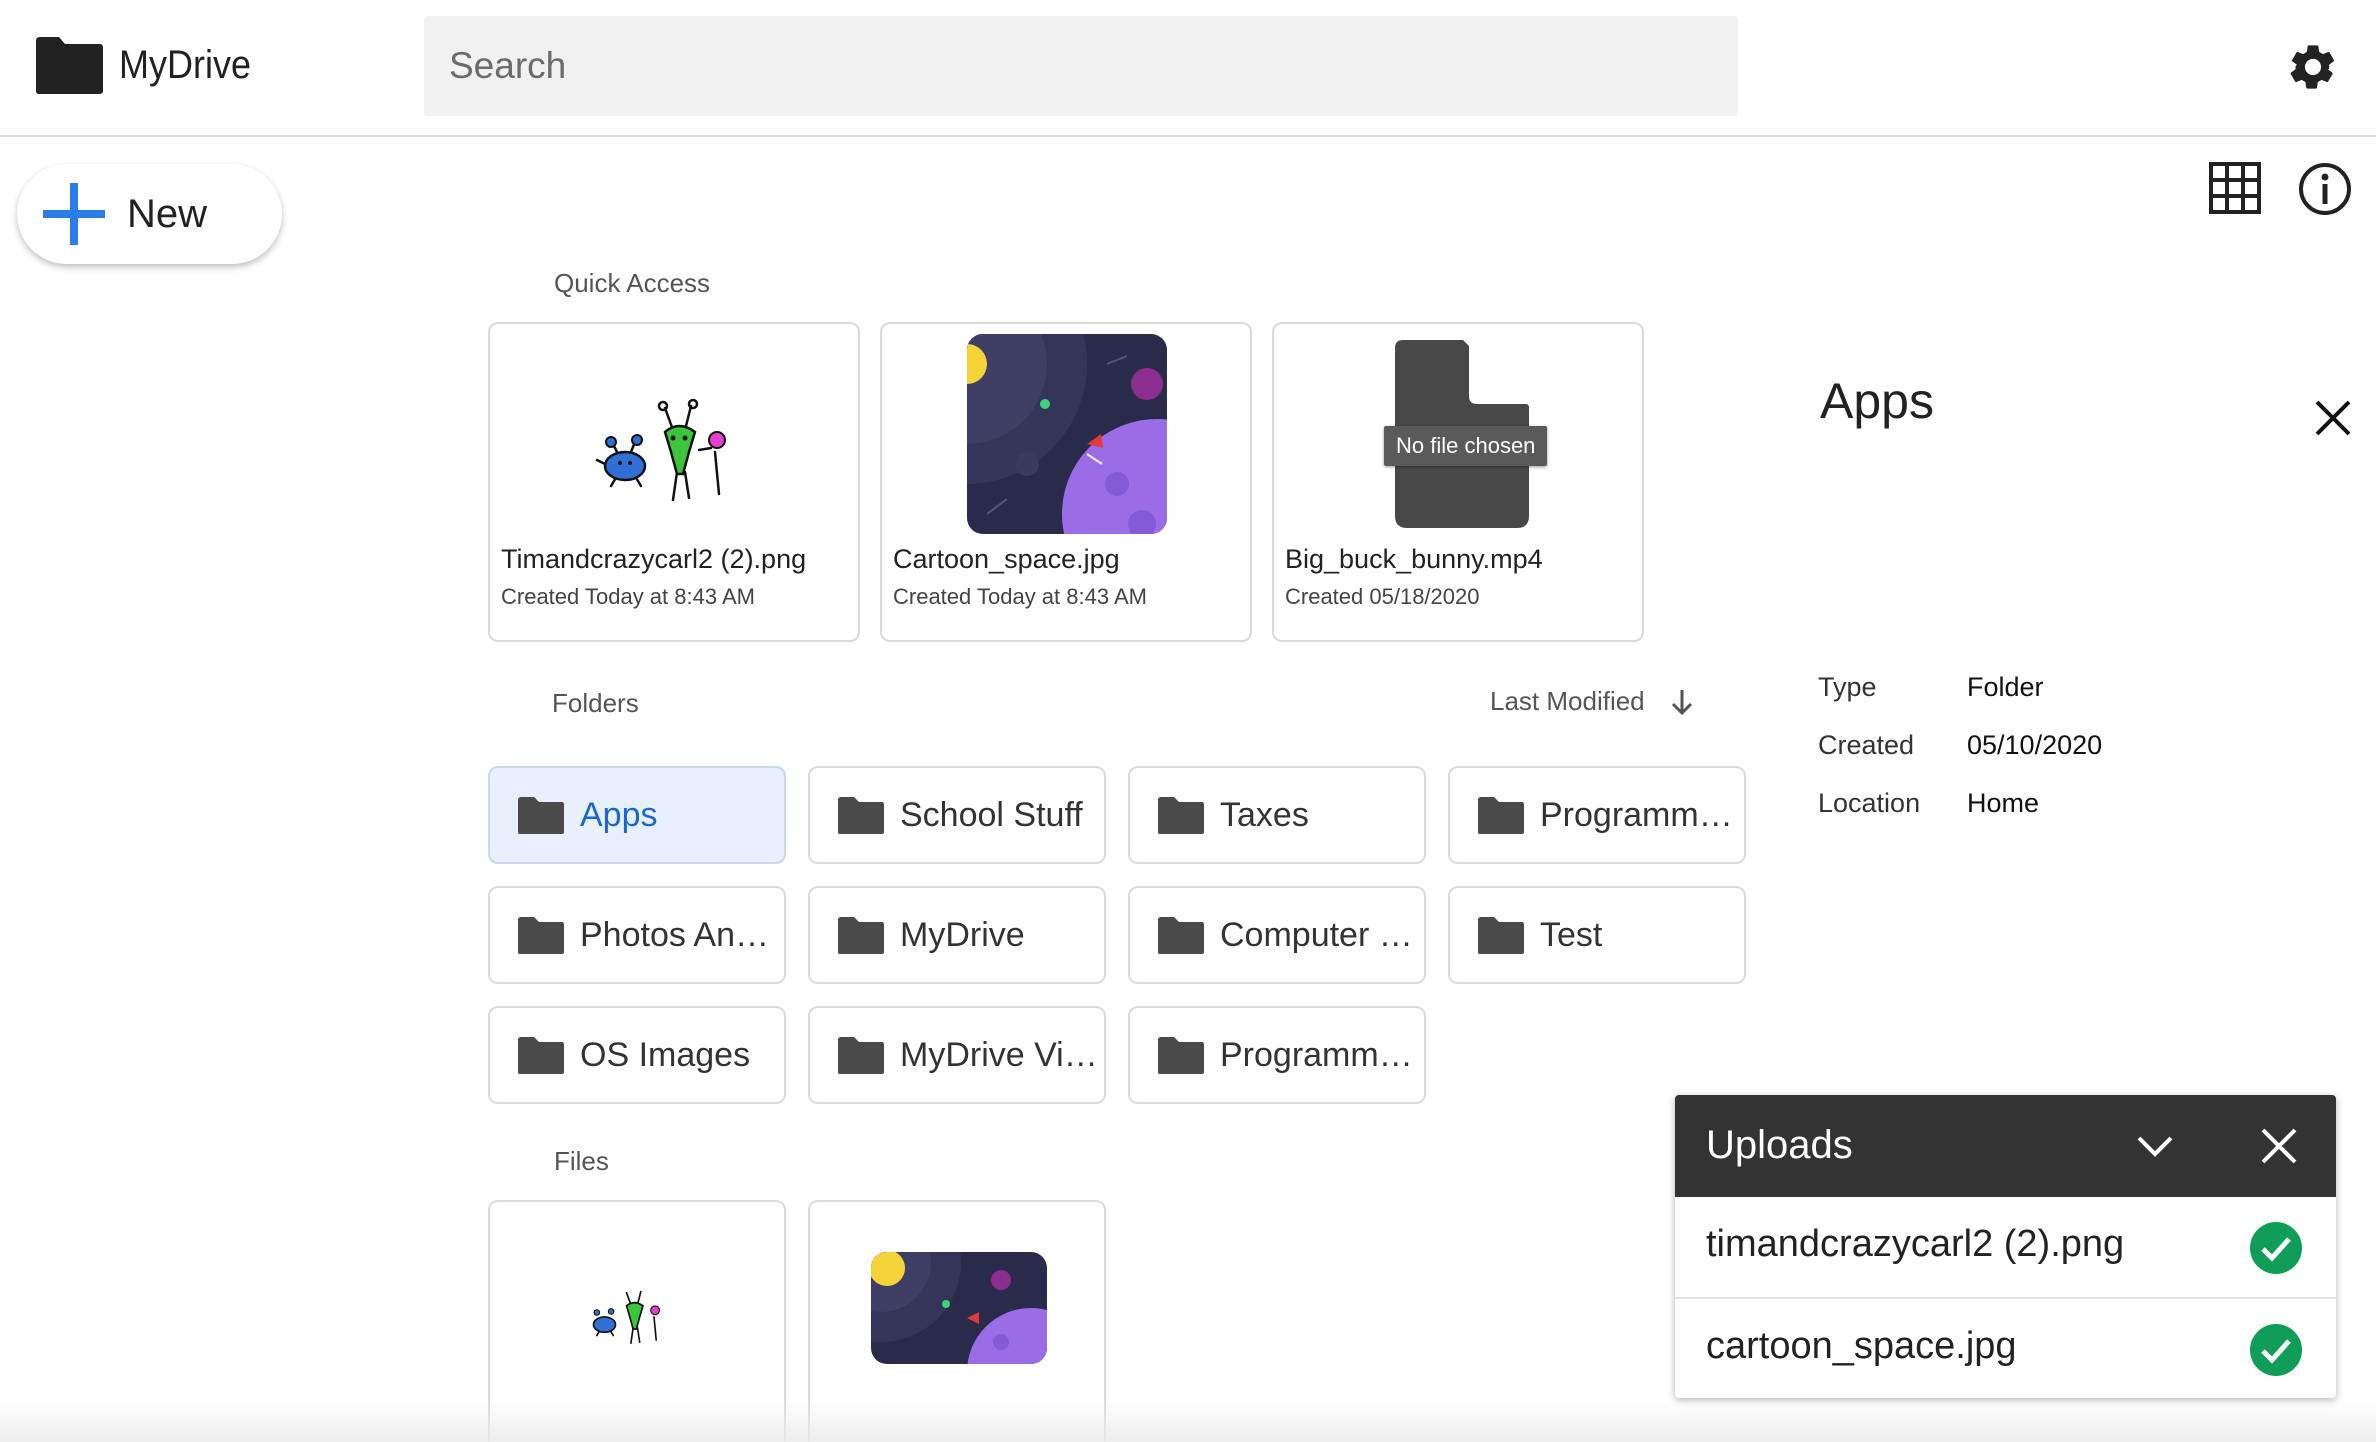 This screenshot has width=2376, height=1442. What do you see at coordinates (1681, 702) in the screenshot?
I see `arrow-down-icon` at bounding box center [1681, 702].